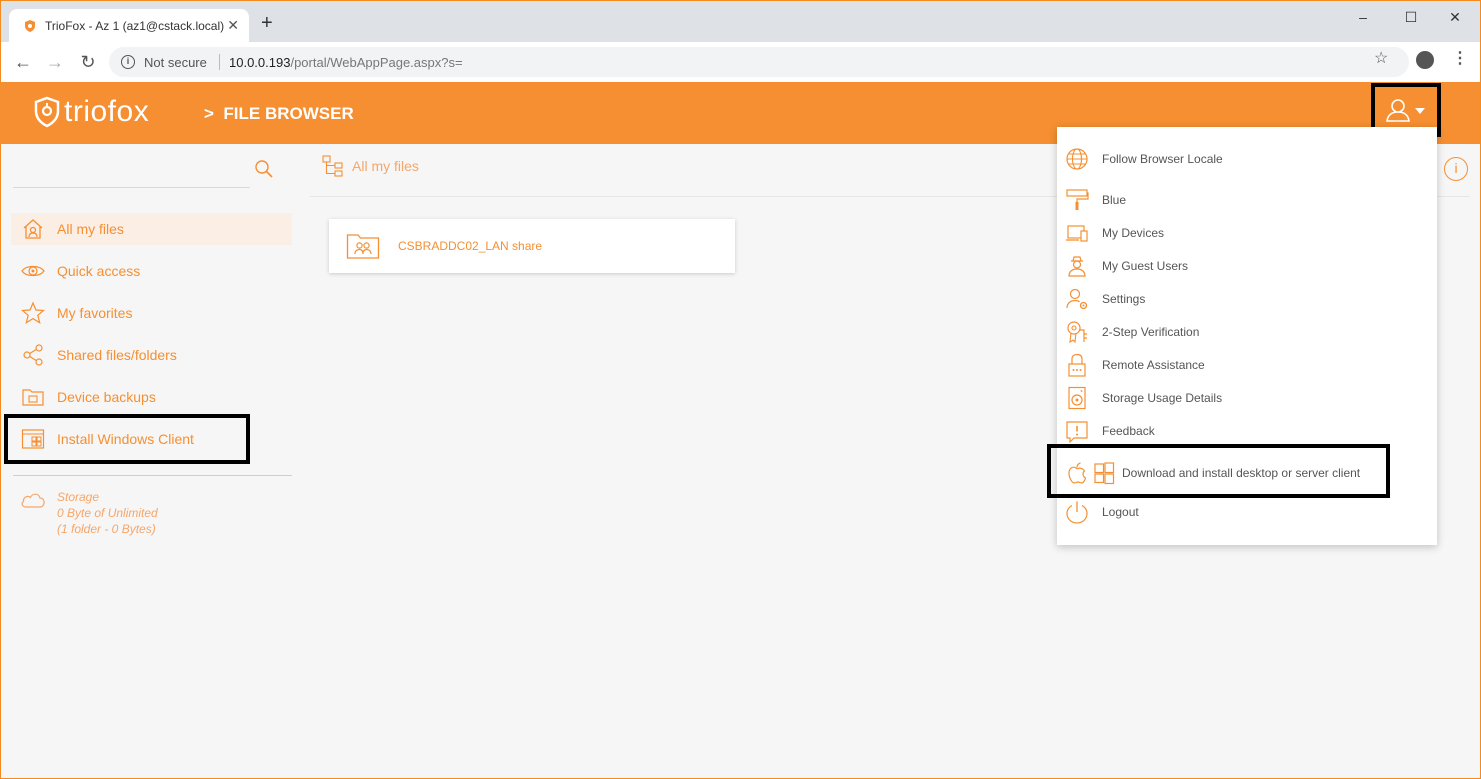  What do you see at coordinates (1455, 17) in the screenshot?
I see `close-window-icon: ✕` at bounding box center [1455, 17].